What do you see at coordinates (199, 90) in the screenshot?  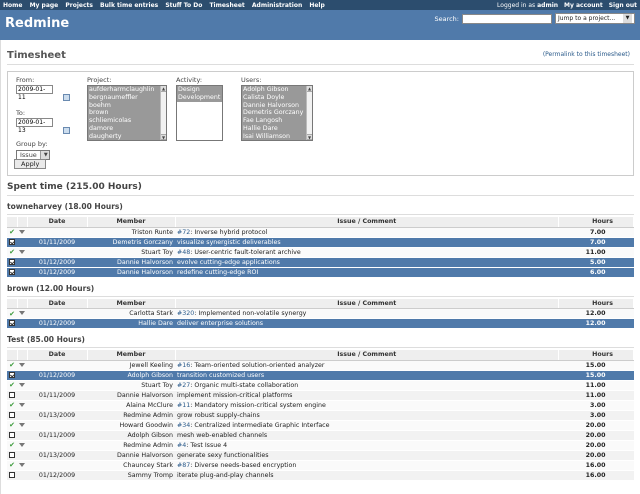 I see `activity-option: Design` at bounding box center [199, 90].